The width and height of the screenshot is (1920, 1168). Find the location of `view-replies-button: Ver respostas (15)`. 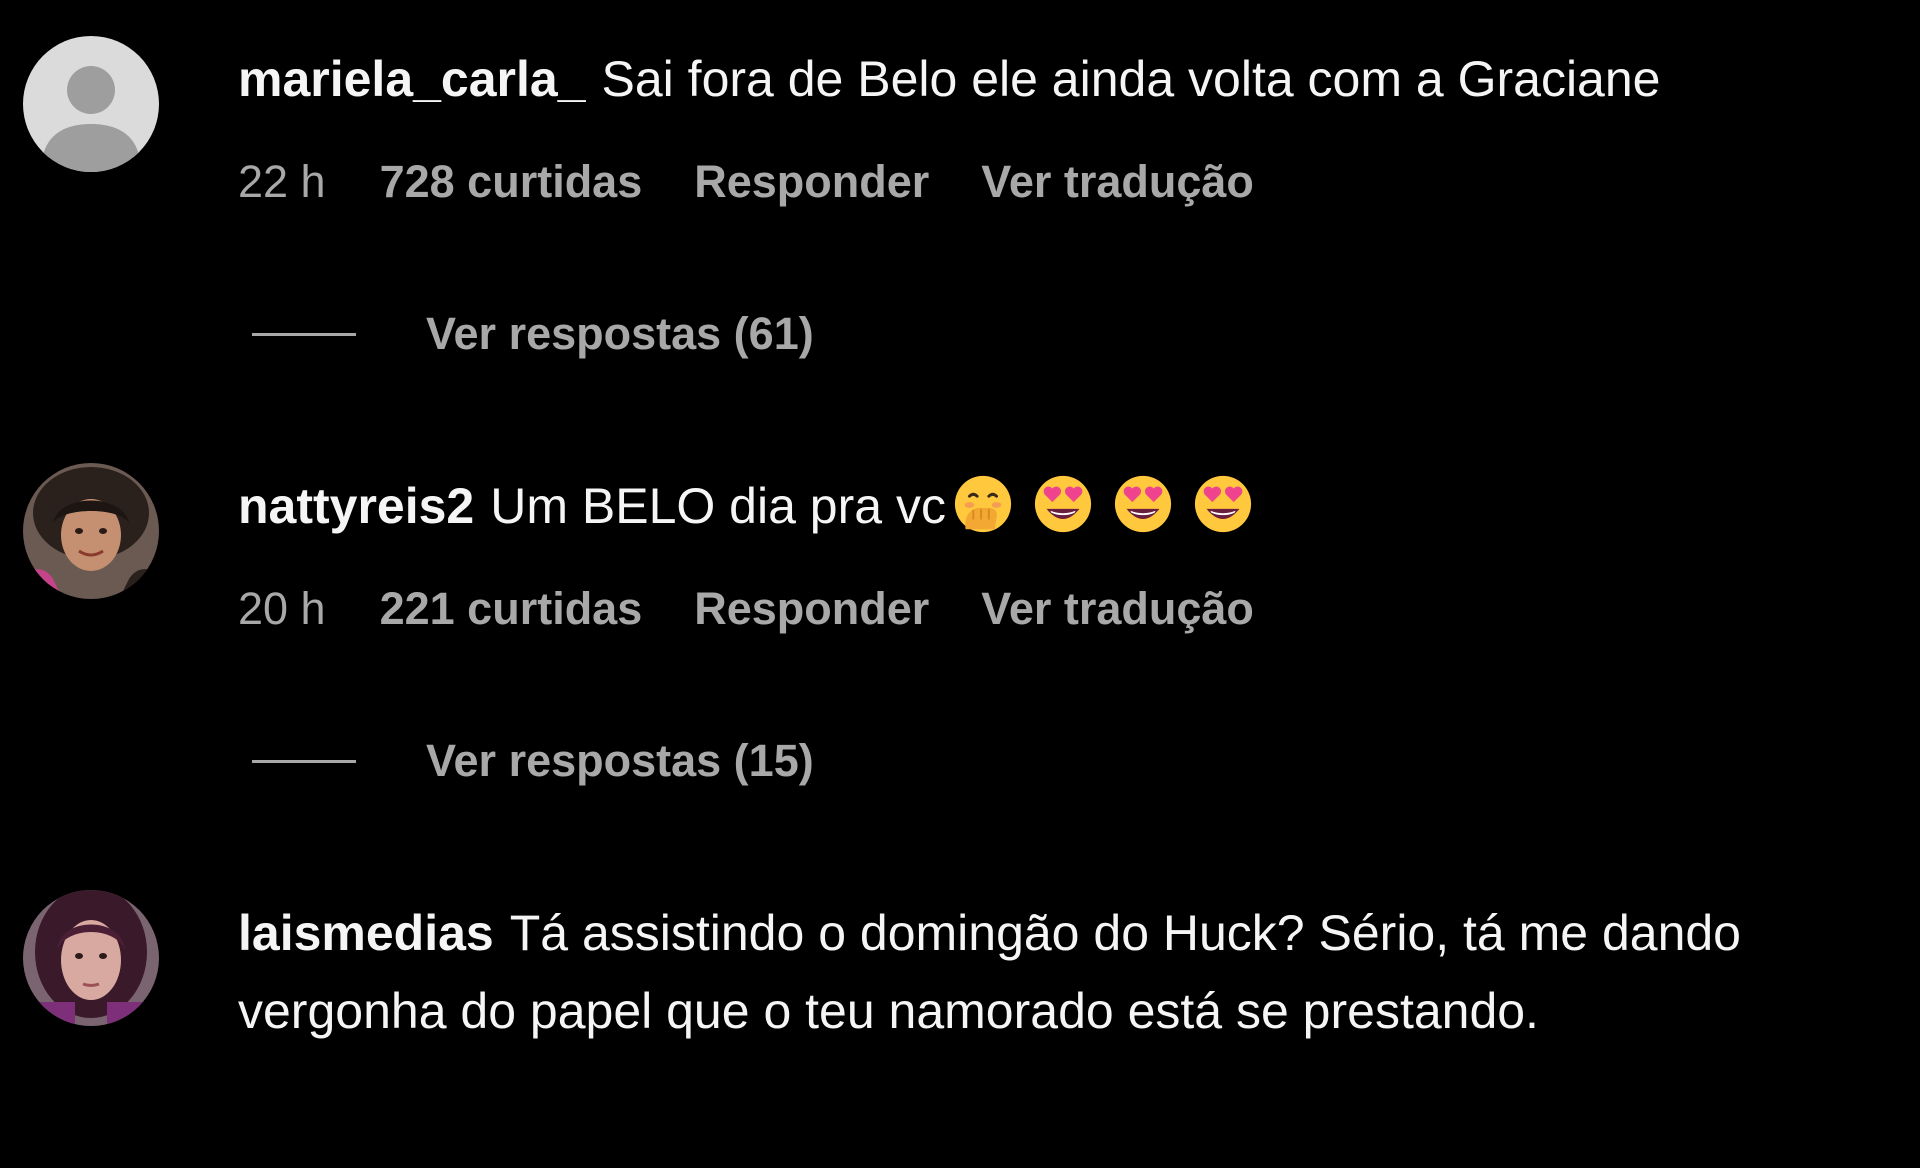

view-replies-button: Ver respostas (15) is located at coordinates (533, 761).